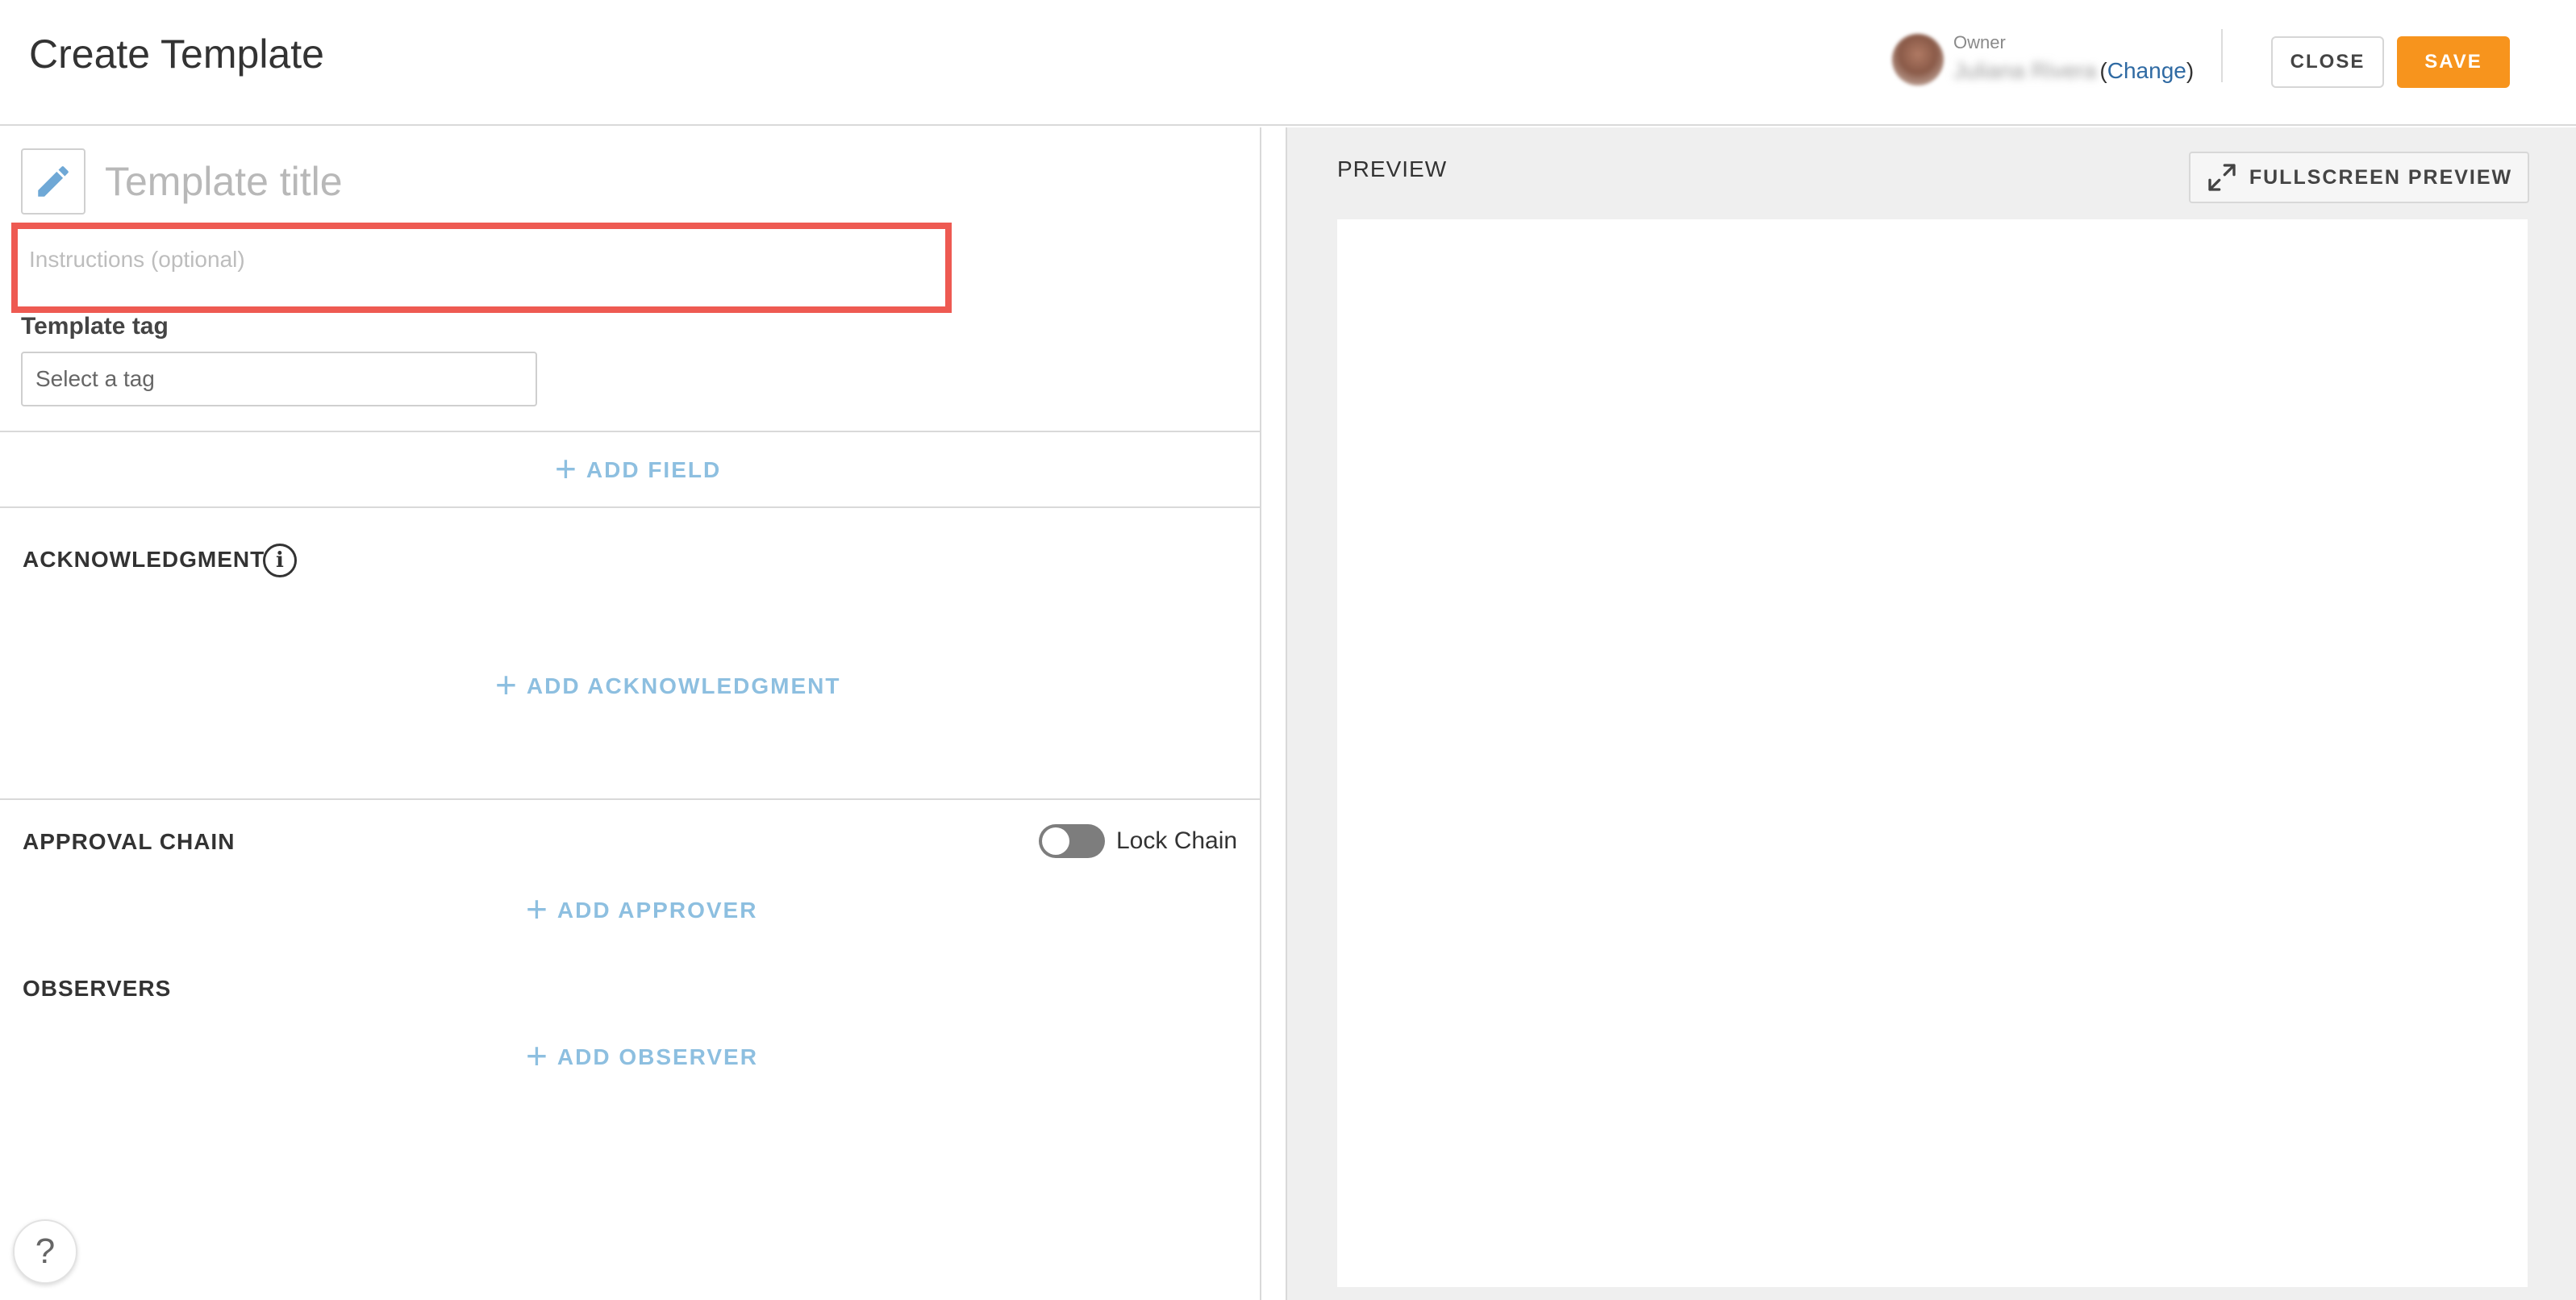 The width and height of the screenshot is (2576, 1300). I want to click on pencil-icon, so click(53, 181).